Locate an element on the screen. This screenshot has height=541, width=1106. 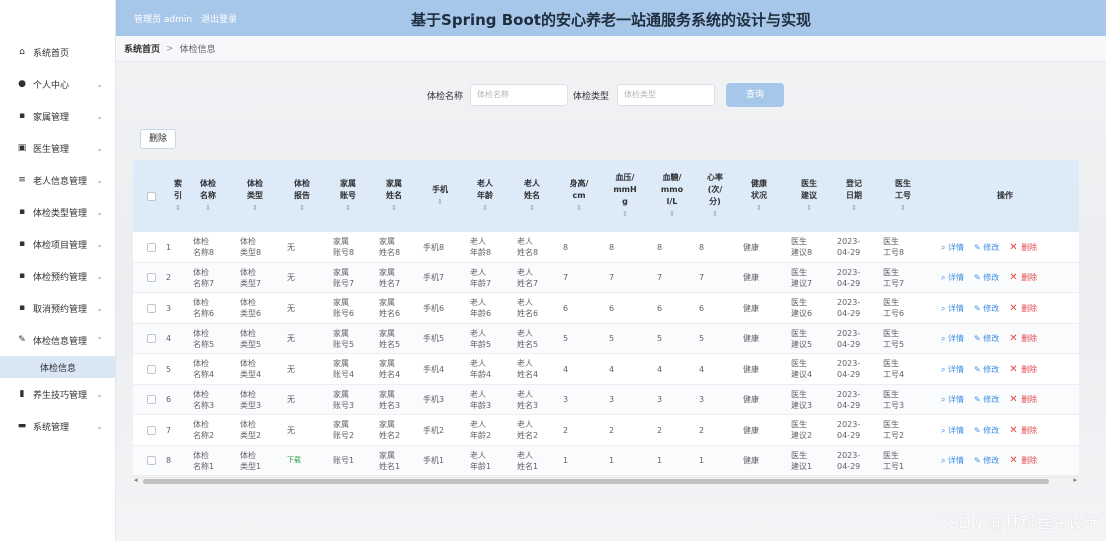
column-header-4: 家属 账号 ⇕ is located at coordinates (348, 196).